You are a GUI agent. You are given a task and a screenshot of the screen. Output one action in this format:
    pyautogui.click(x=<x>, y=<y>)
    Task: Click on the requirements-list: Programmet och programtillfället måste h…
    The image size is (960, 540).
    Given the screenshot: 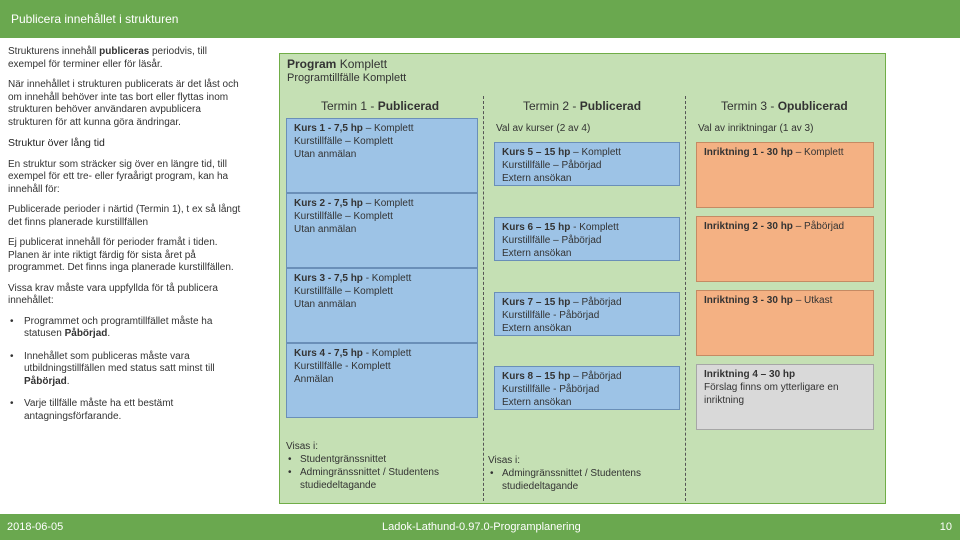 What is the action you would take?
    pyautogui.click(x=126, y=370)
    